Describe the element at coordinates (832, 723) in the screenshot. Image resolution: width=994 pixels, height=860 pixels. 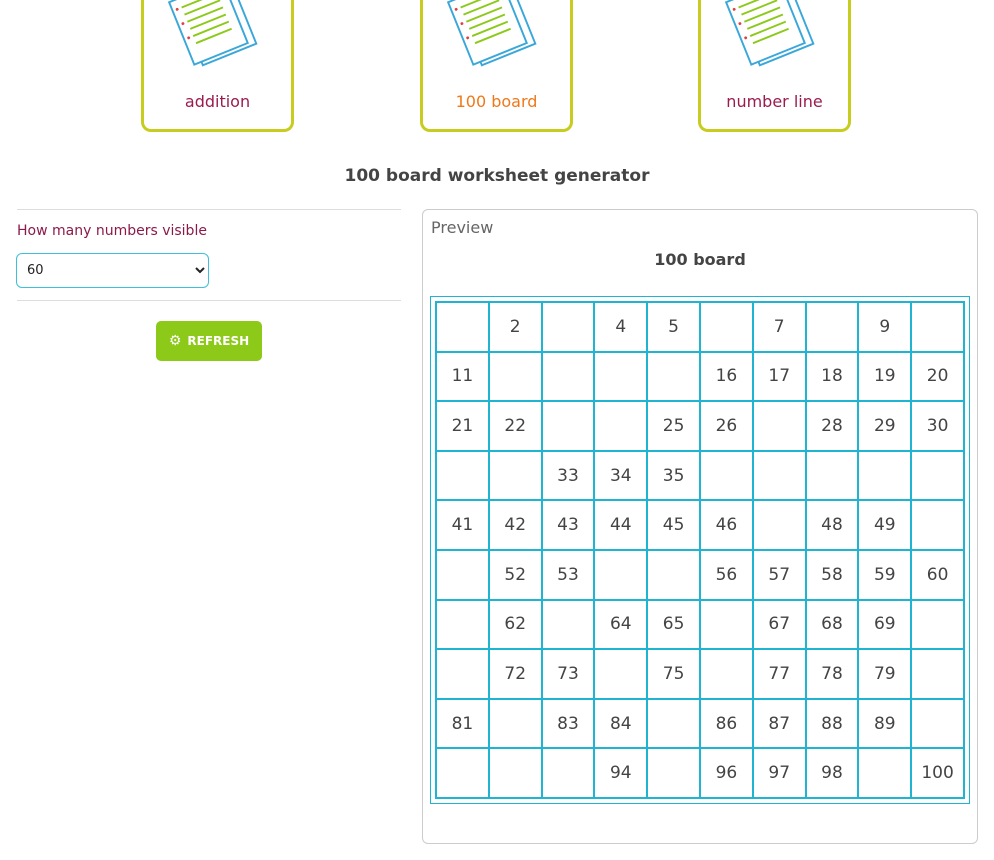
I see `board-cell: 88` at that location.